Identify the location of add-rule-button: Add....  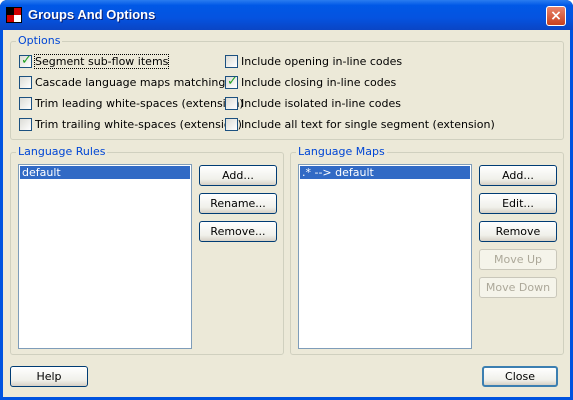
(238, 175).